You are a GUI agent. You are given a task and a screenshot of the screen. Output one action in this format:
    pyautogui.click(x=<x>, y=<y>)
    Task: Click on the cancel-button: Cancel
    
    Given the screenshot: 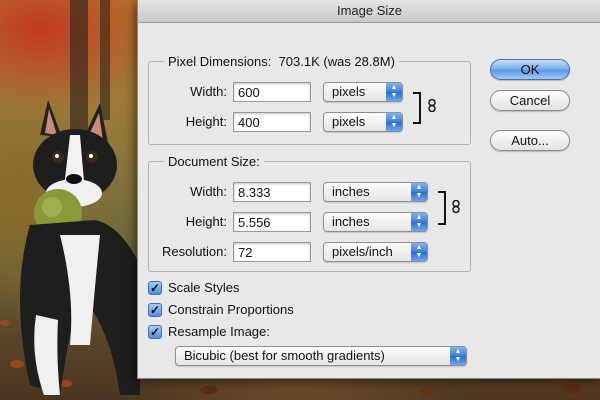 What is the action you would take?
    pyautogui.click(x=530, y=100)
    